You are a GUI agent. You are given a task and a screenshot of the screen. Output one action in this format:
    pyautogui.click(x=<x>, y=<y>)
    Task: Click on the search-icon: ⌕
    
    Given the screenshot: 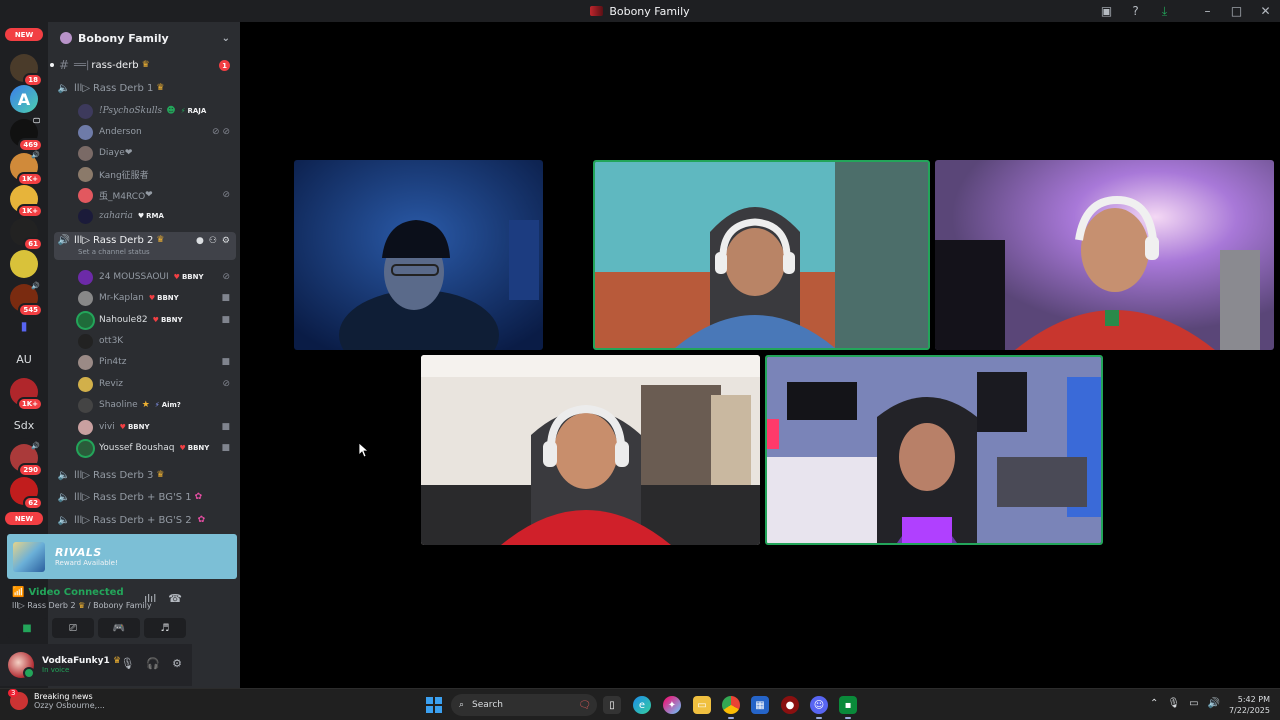 What is the action you would take?
    pyautogui.click(x=462, y=705)
    